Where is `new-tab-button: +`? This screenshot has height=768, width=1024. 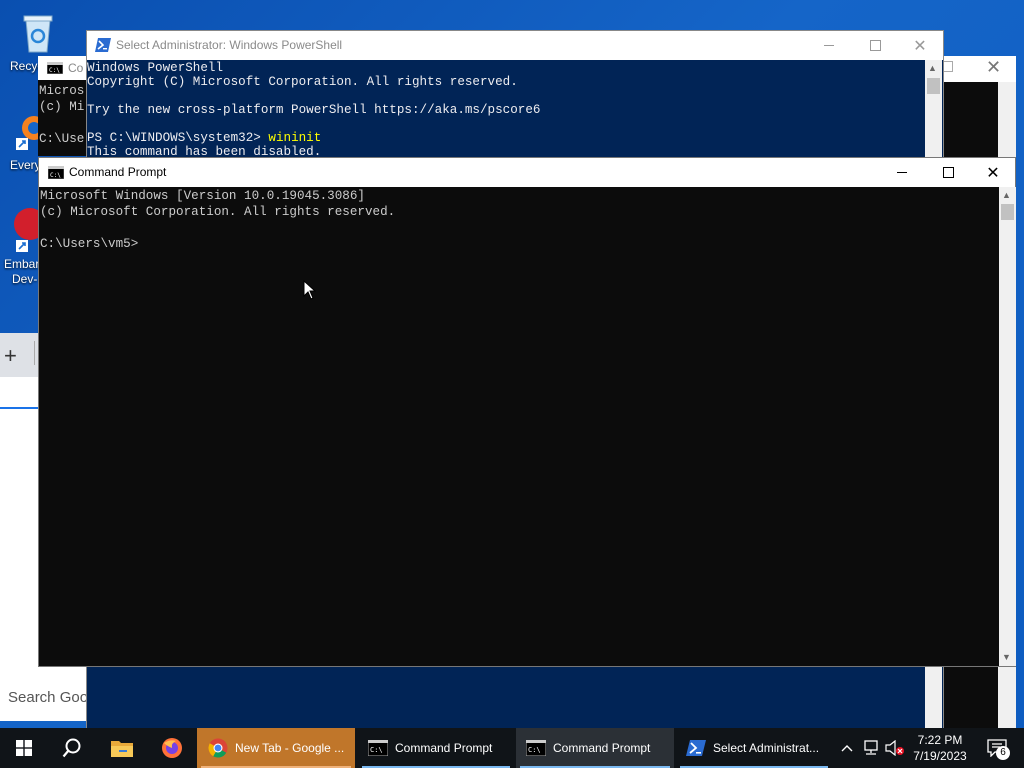 new-tab-button: + is located at coordinates (10, 356).